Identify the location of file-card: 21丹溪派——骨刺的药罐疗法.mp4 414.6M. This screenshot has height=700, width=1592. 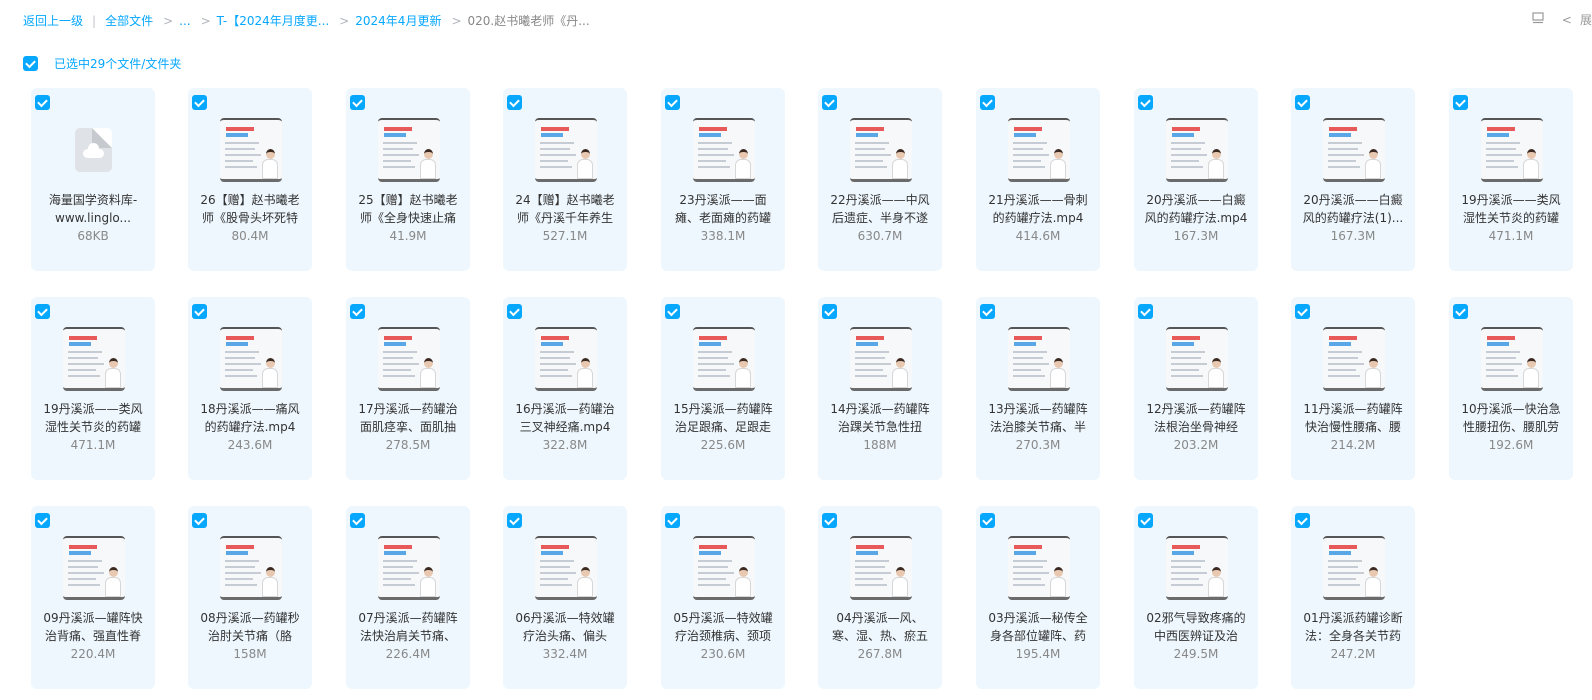
(1038, 179).